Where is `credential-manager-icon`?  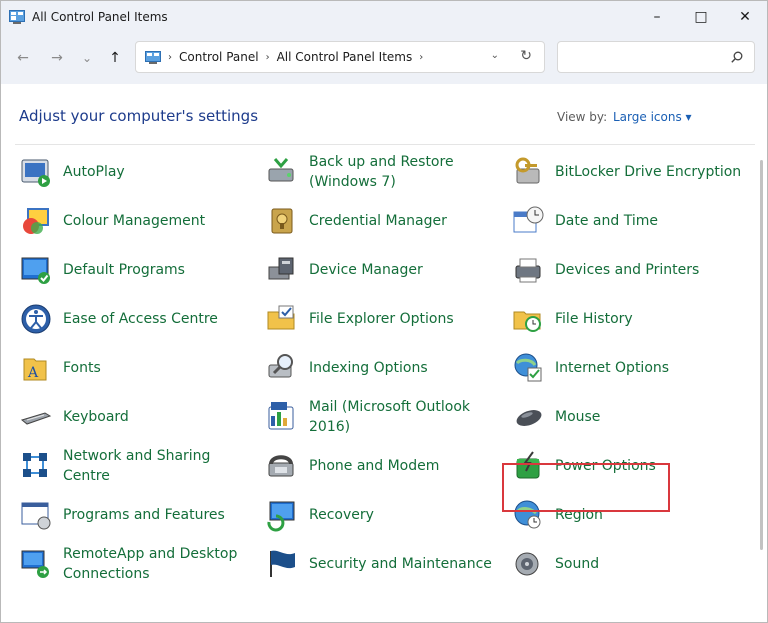 credential-manager-icon is located at coordinates (282, 221).